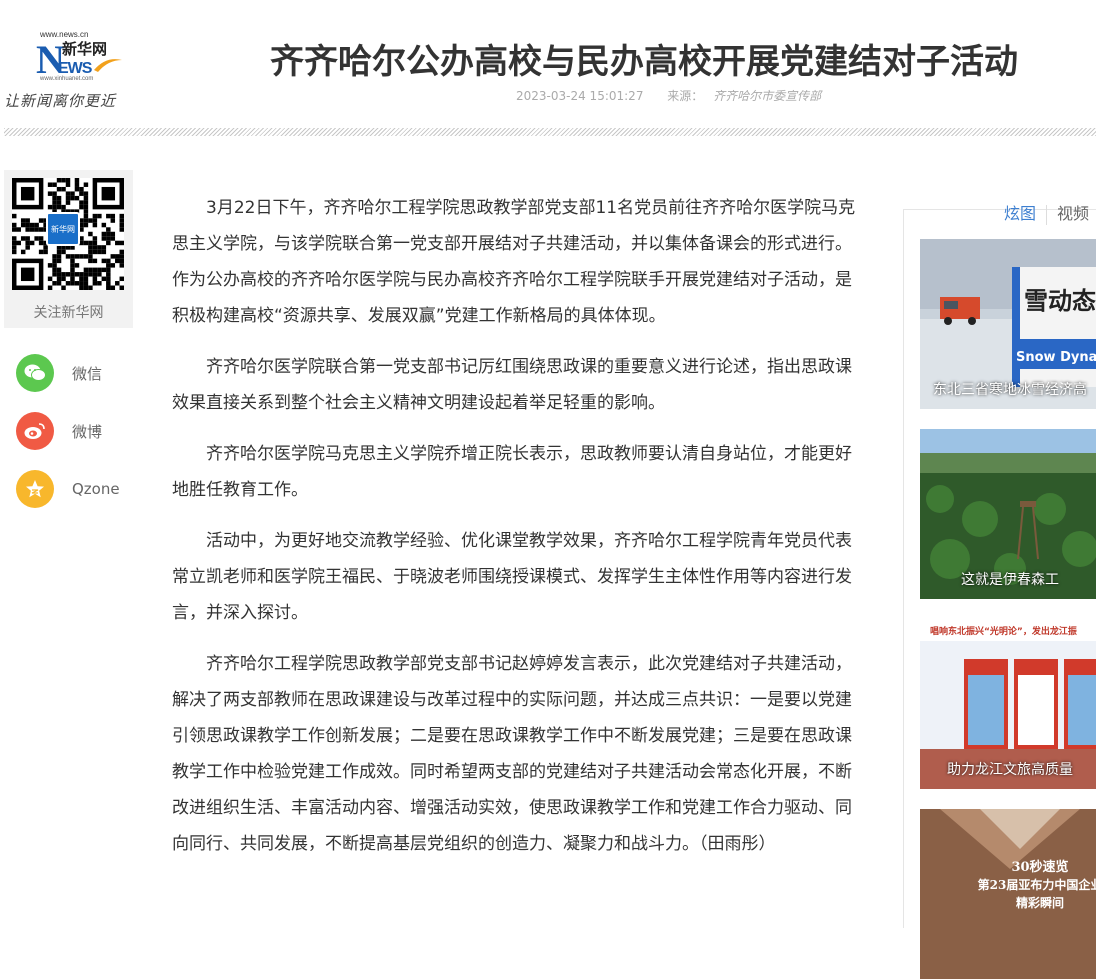  I want to click on thumb-summit-image: 30秒速览 第23届亚布力中国企业 精彩瞬间, so click(1008, 894).